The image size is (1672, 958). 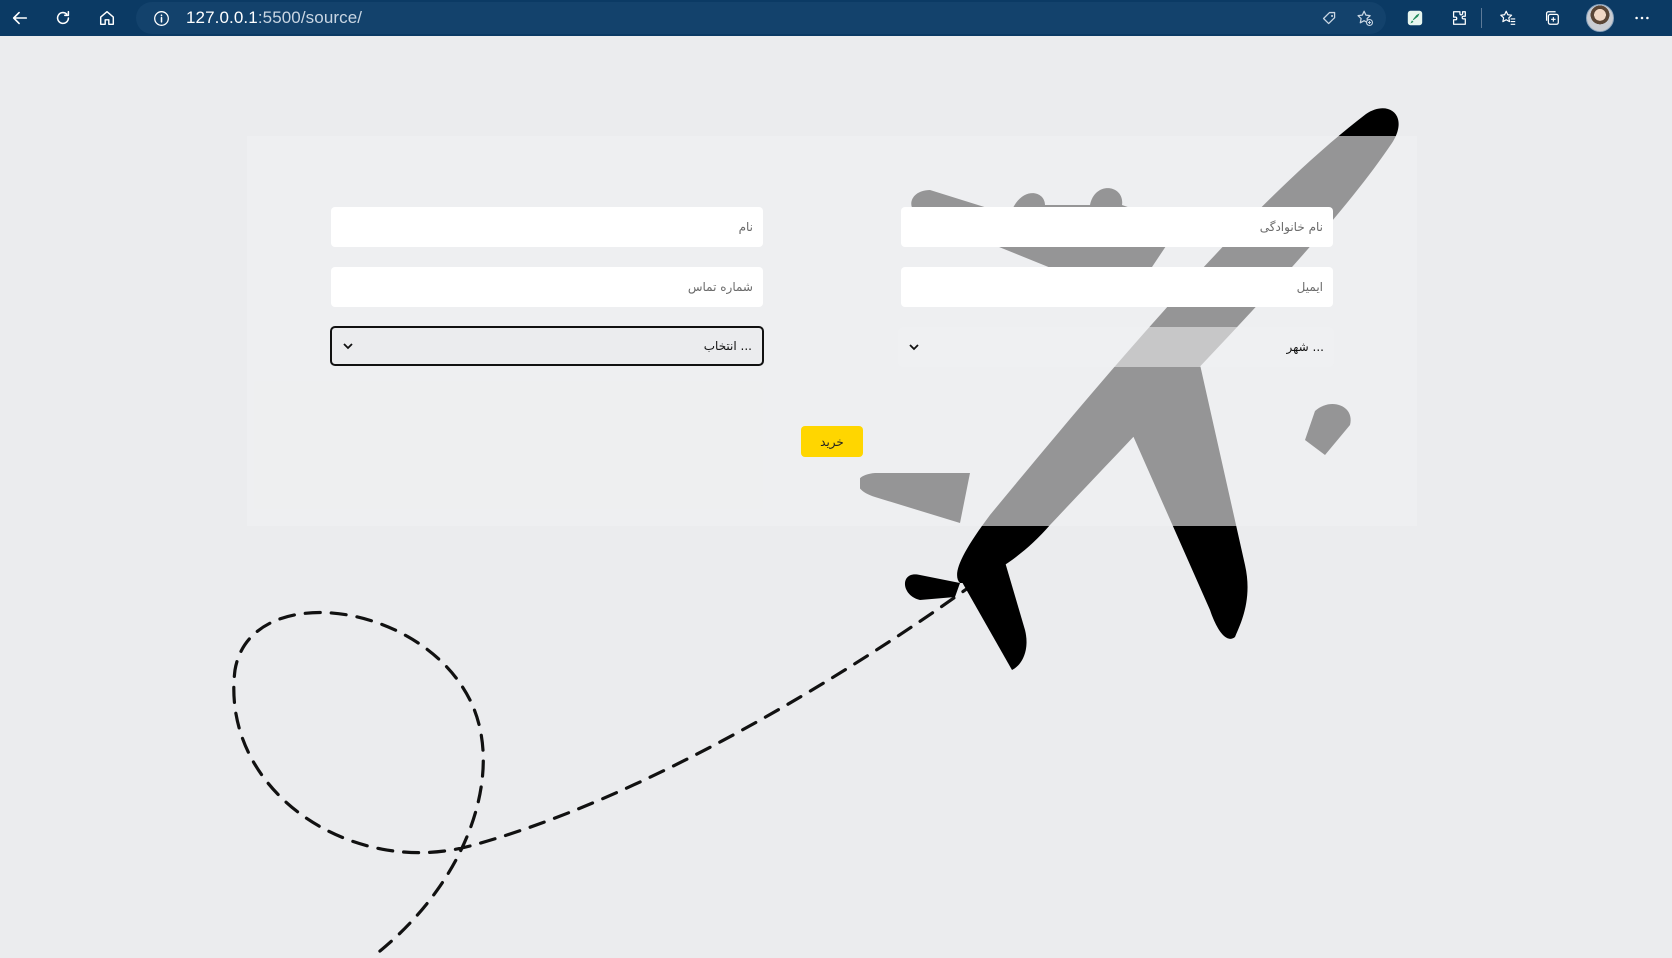 I want to click on email-placeholder: ایمیل, so click(x=1309, y=287).